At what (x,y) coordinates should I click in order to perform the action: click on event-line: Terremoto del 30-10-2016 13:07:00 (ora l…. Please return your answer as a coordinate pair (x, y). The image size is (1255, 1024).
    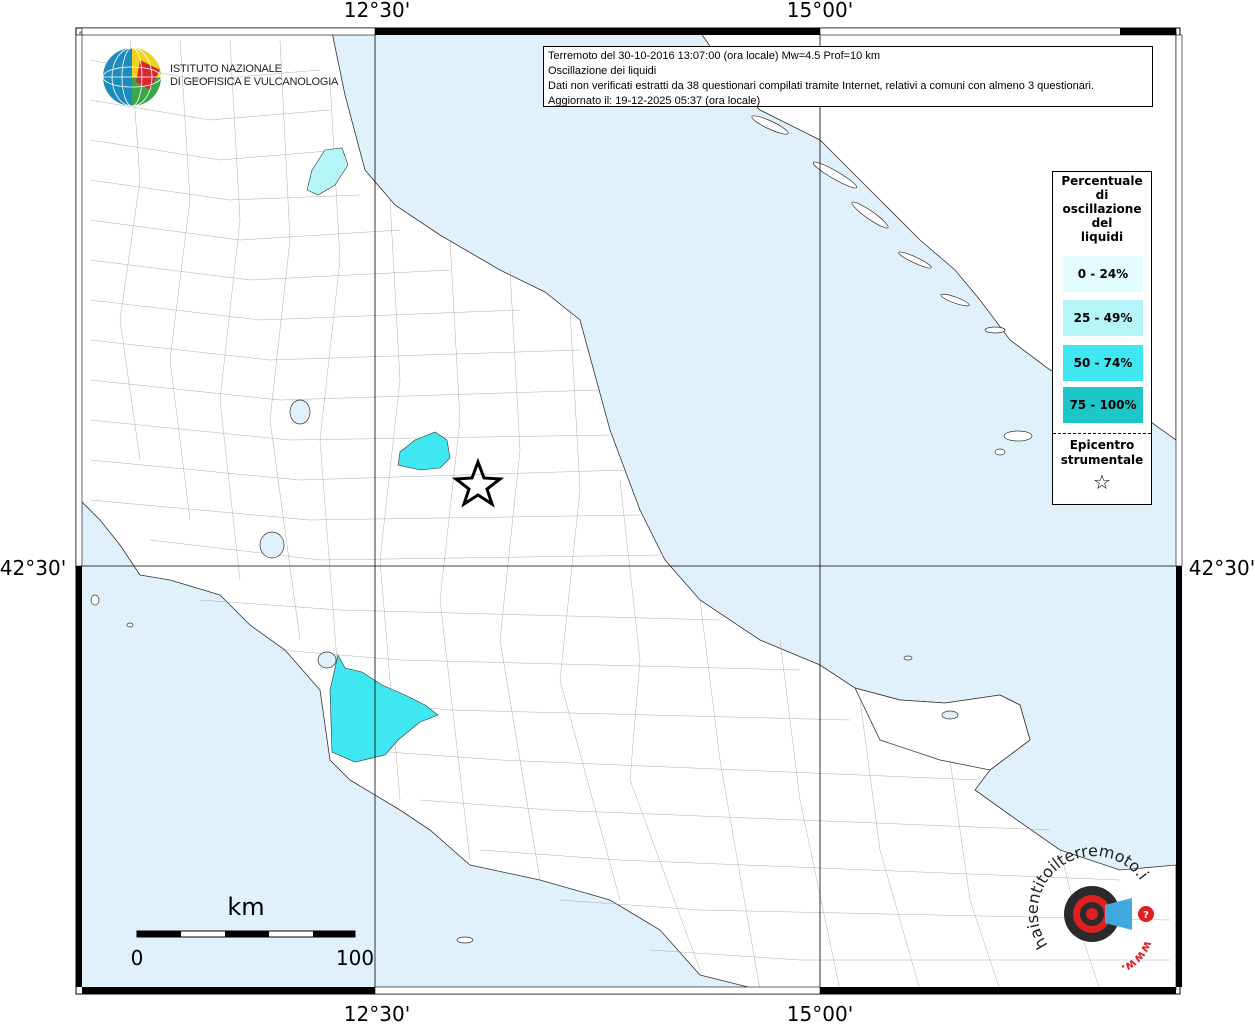
    Looking at the image, I should click on (714, 56).